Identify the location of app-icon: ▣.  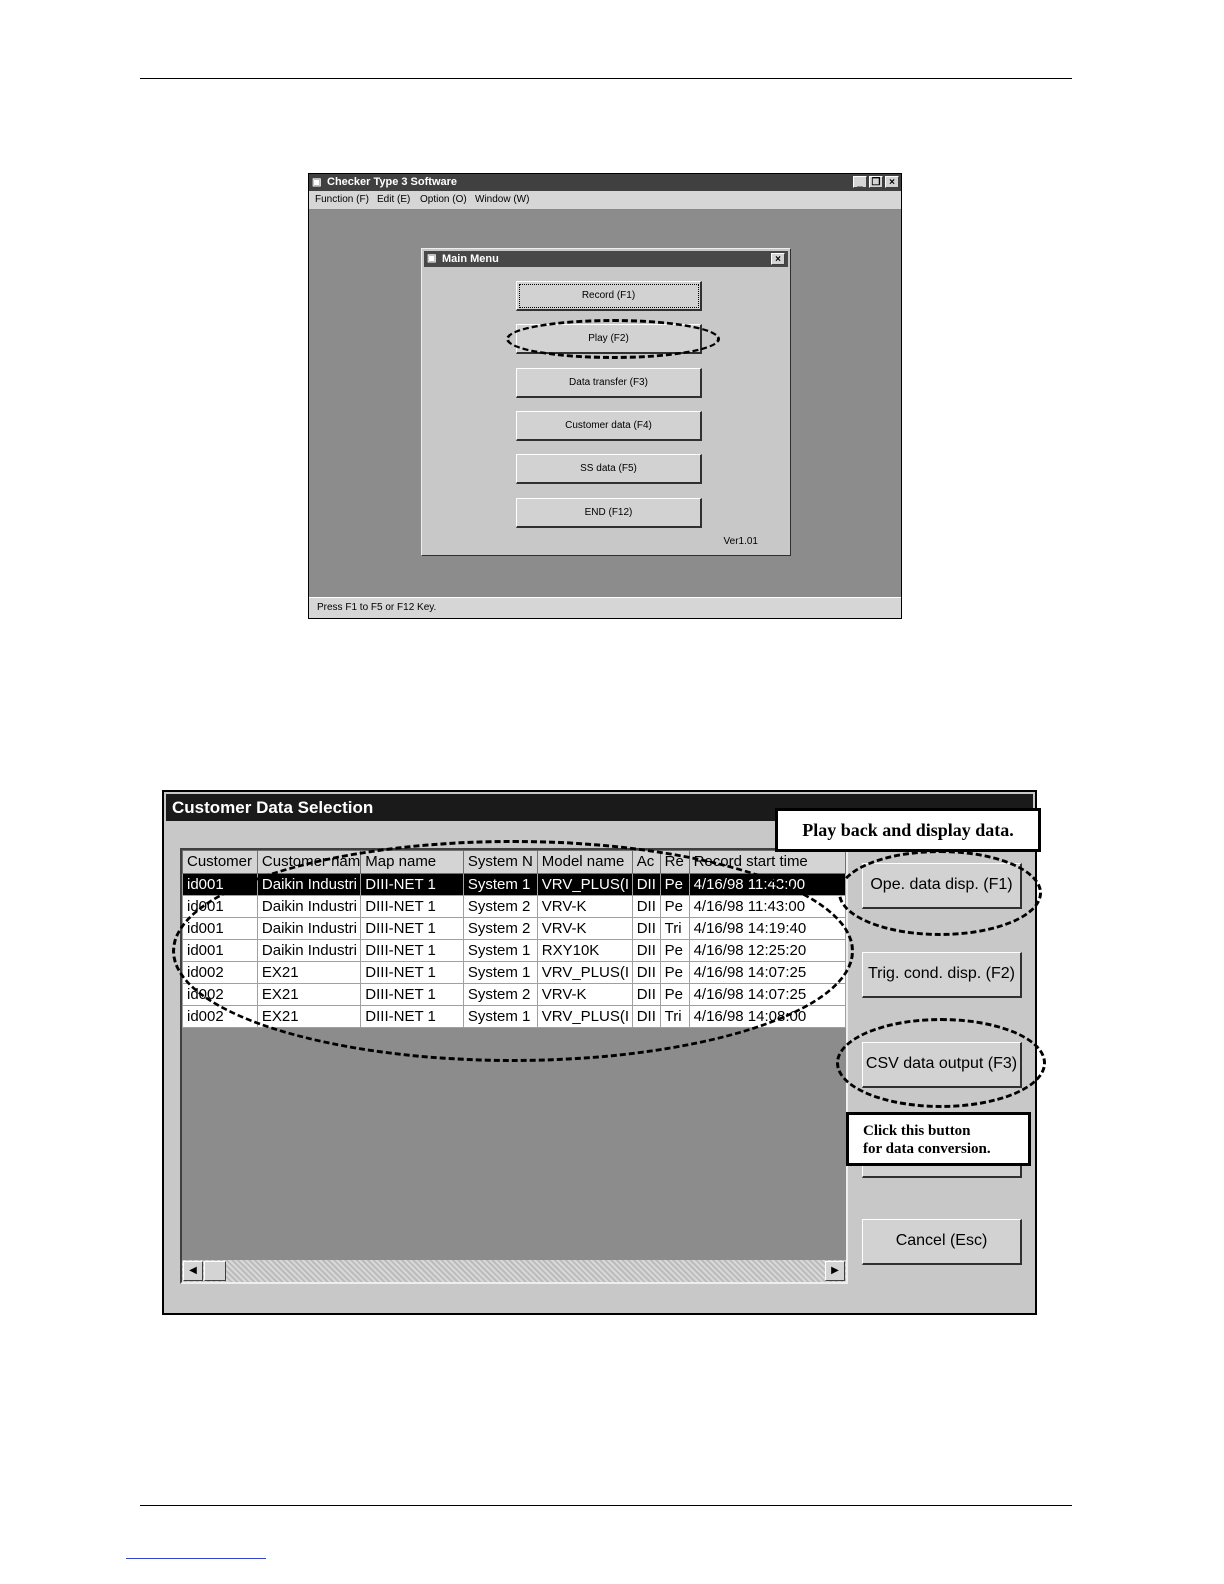
(317, 182).